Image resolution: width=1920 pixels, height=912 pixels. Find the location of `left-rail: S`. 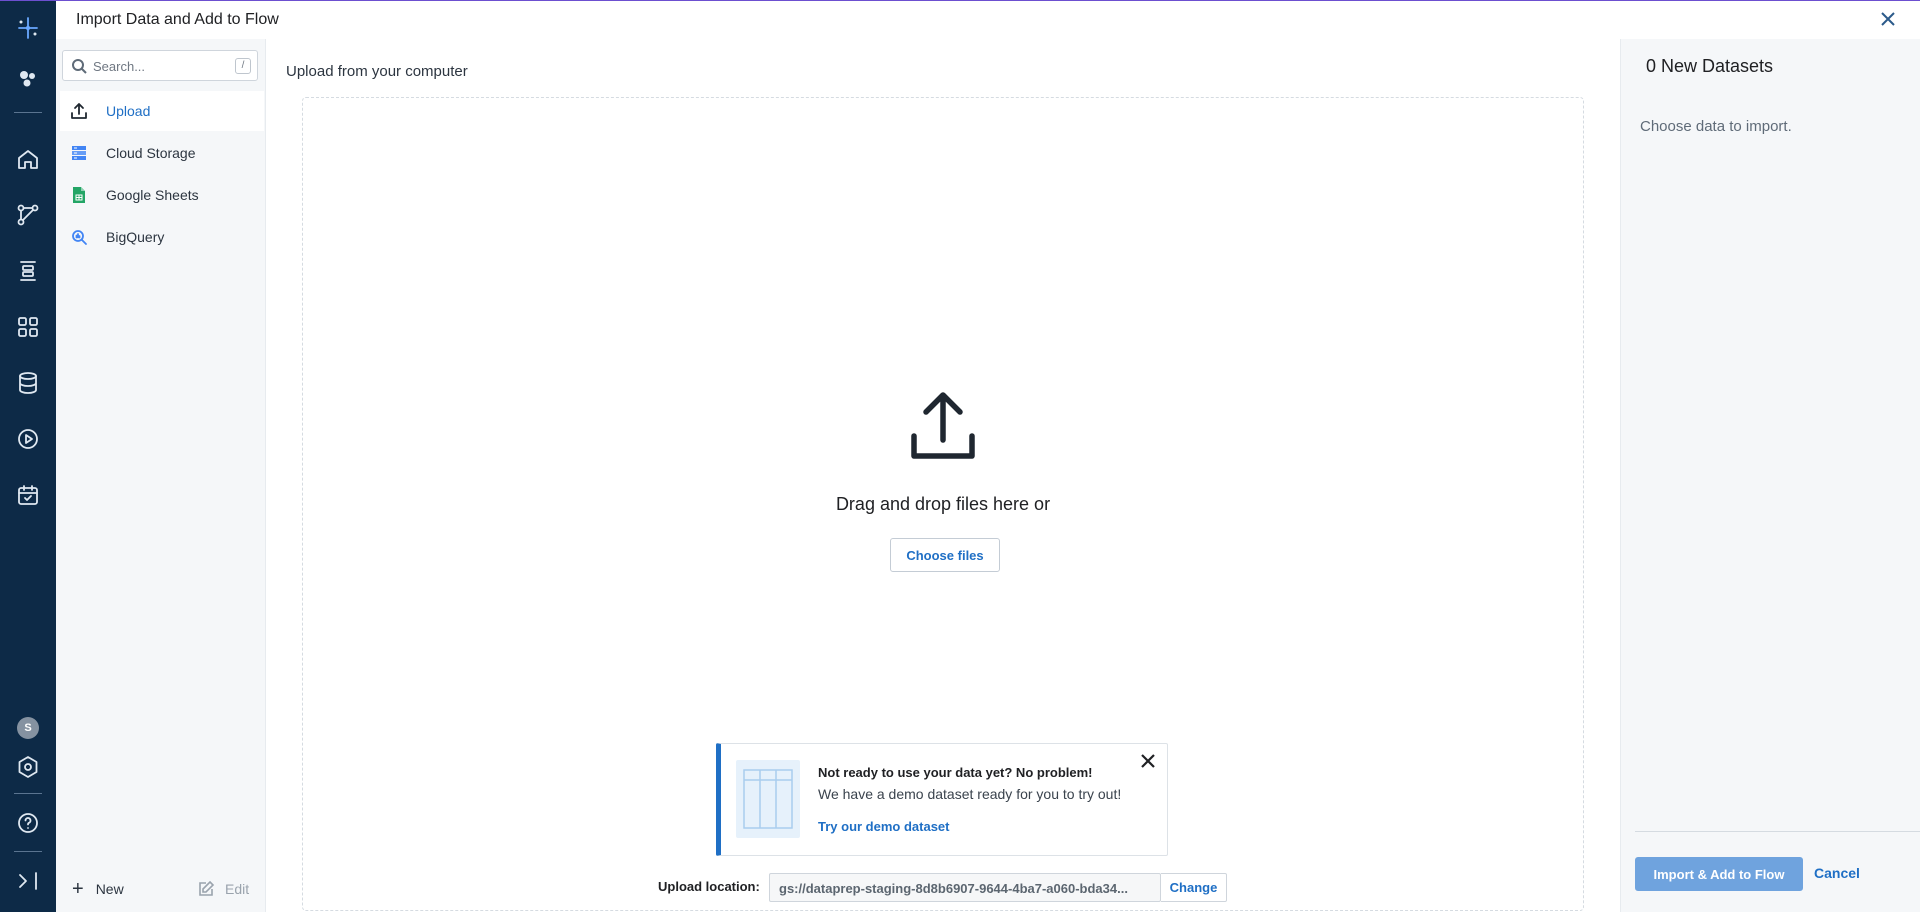

left-rail: S is located at coordinates (28, 456).